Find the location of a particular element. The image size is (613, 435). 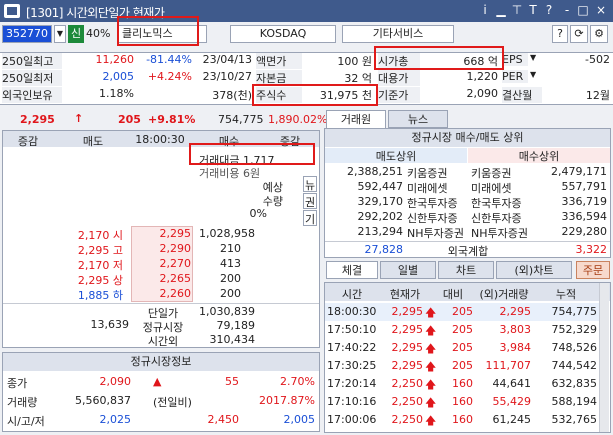

info-label-substitute: 대용가 is located at coordinates (399, 78).